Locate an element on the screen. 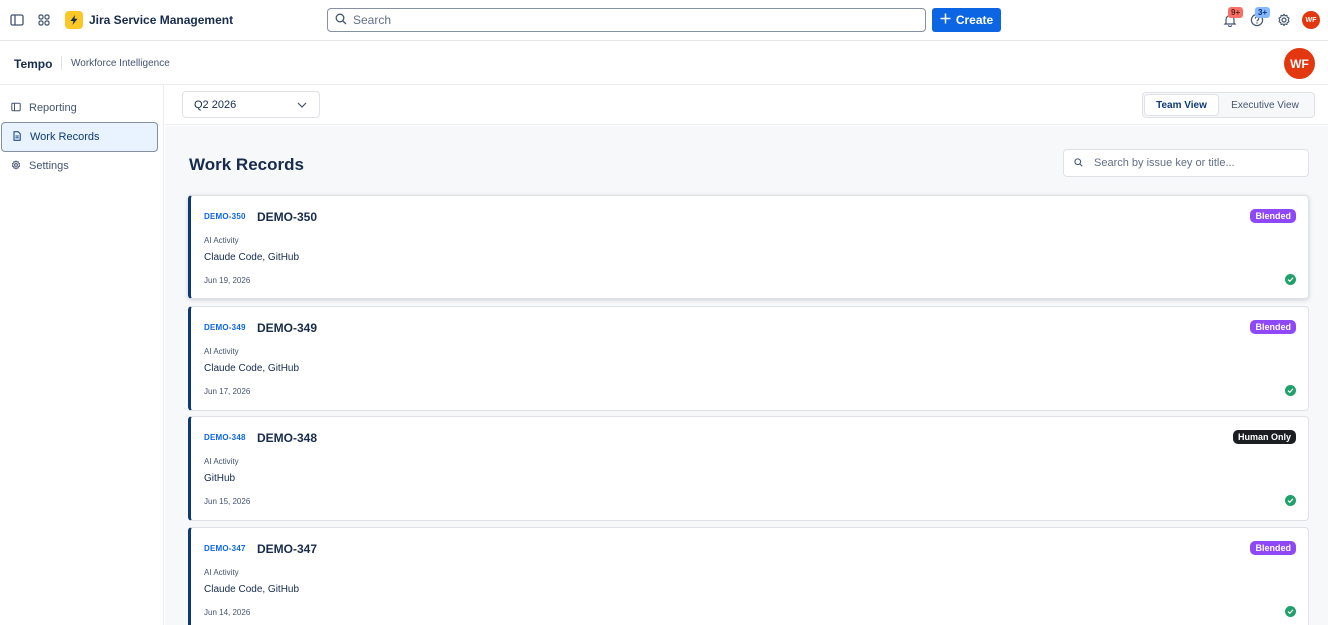  activity-tools: GitHub is located at coordinates (220, 478).